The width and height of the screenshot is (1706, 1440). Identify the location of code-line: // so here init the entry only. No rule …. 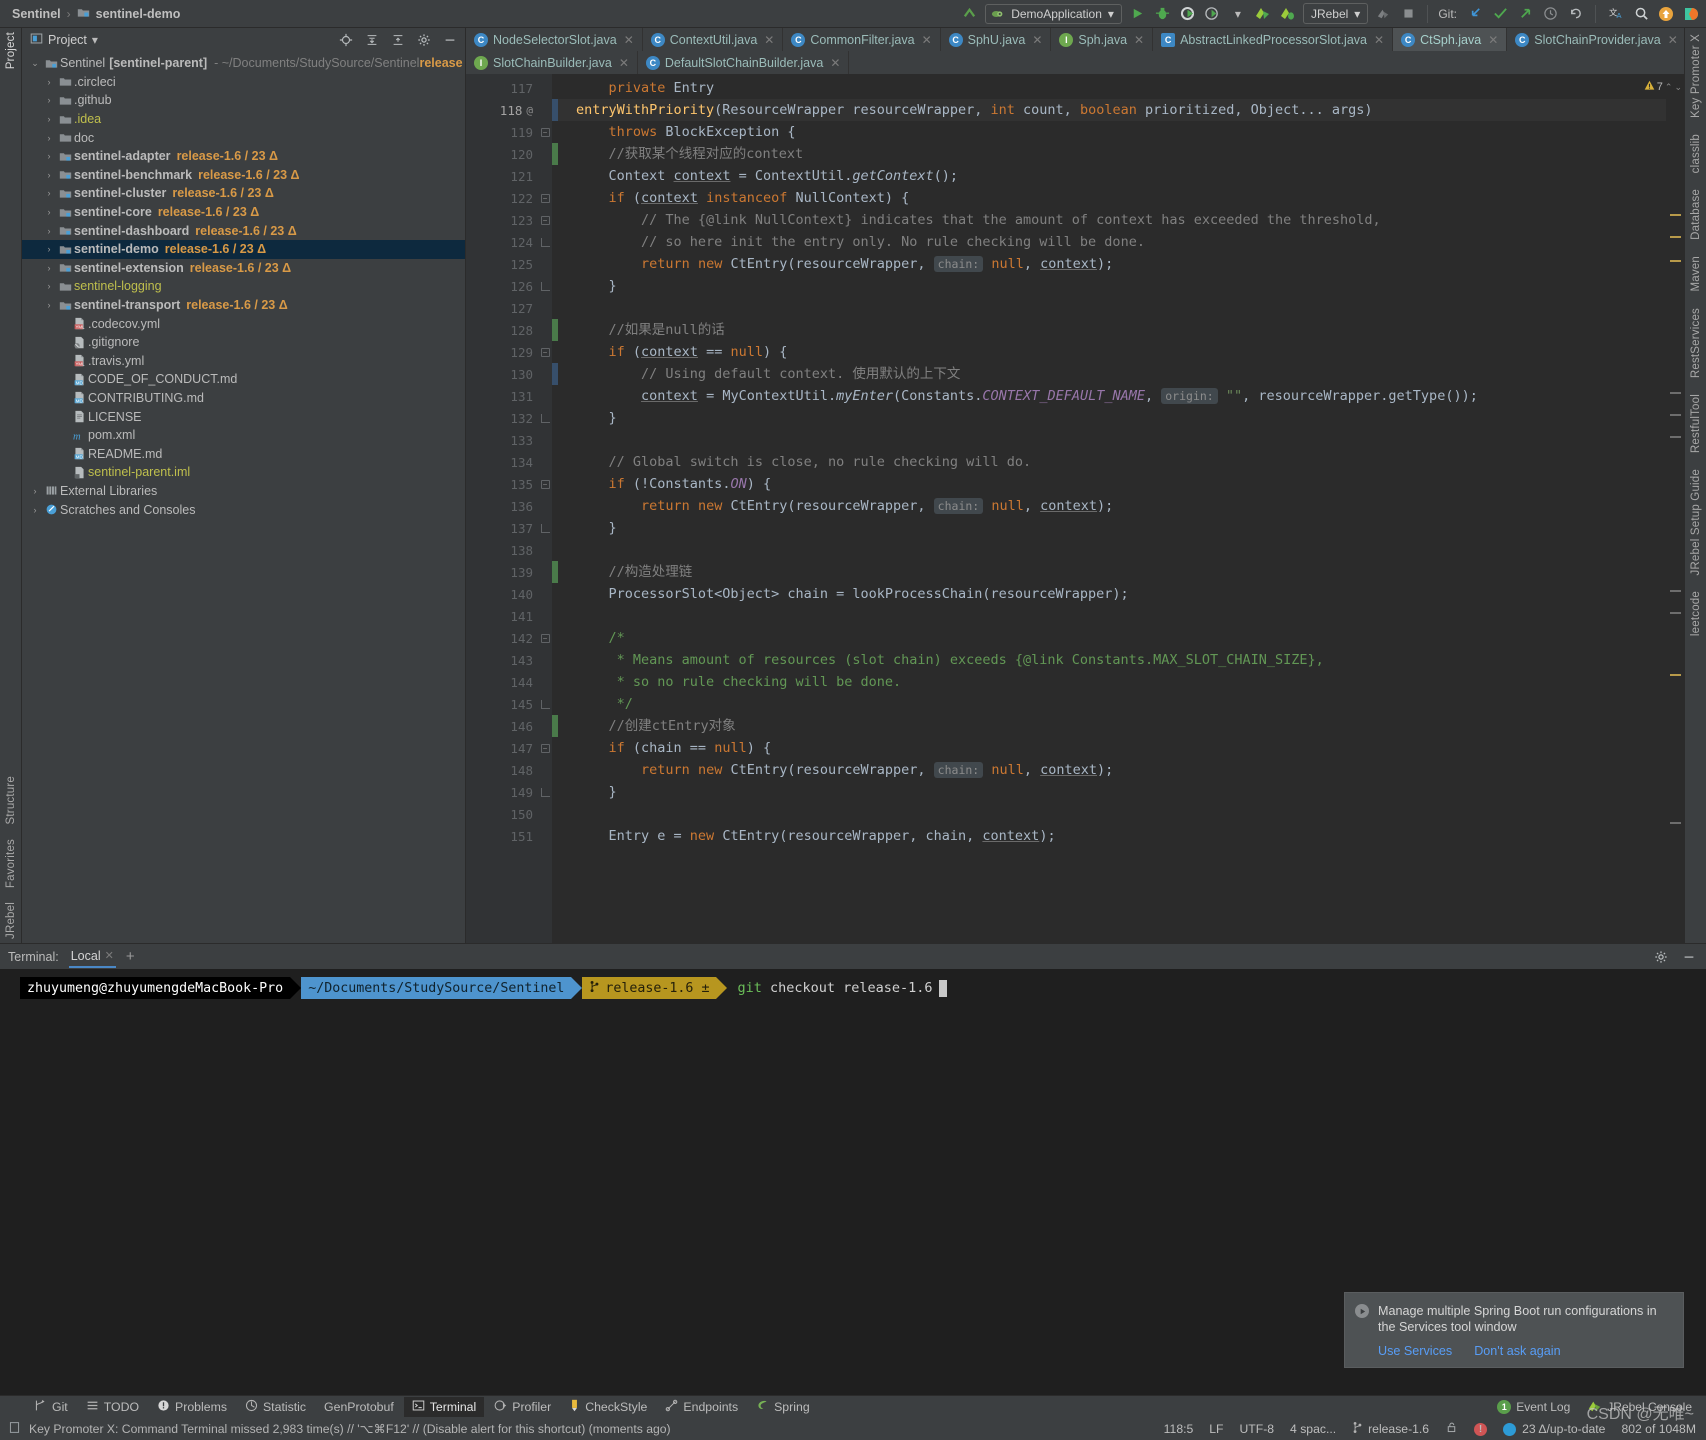
(1112, 242).